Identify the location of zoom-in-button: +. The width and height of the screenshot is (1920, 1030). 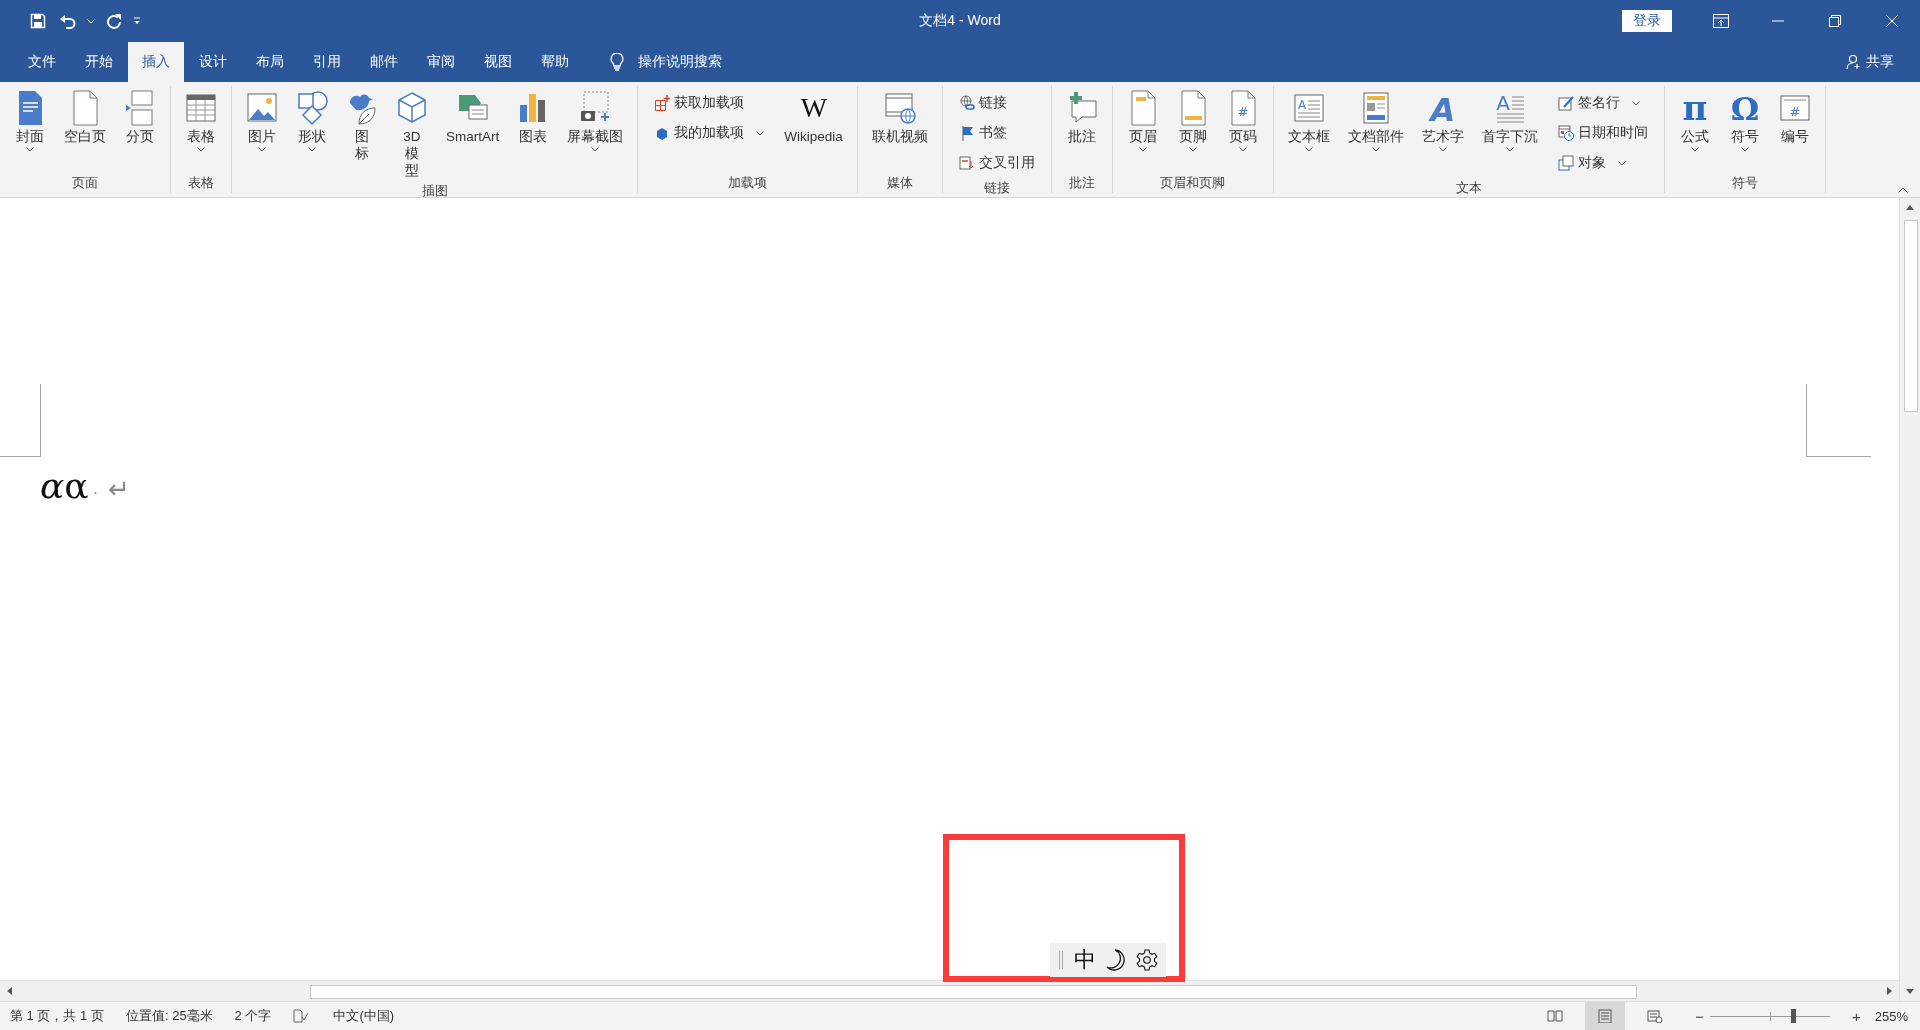
(1856, 1016).